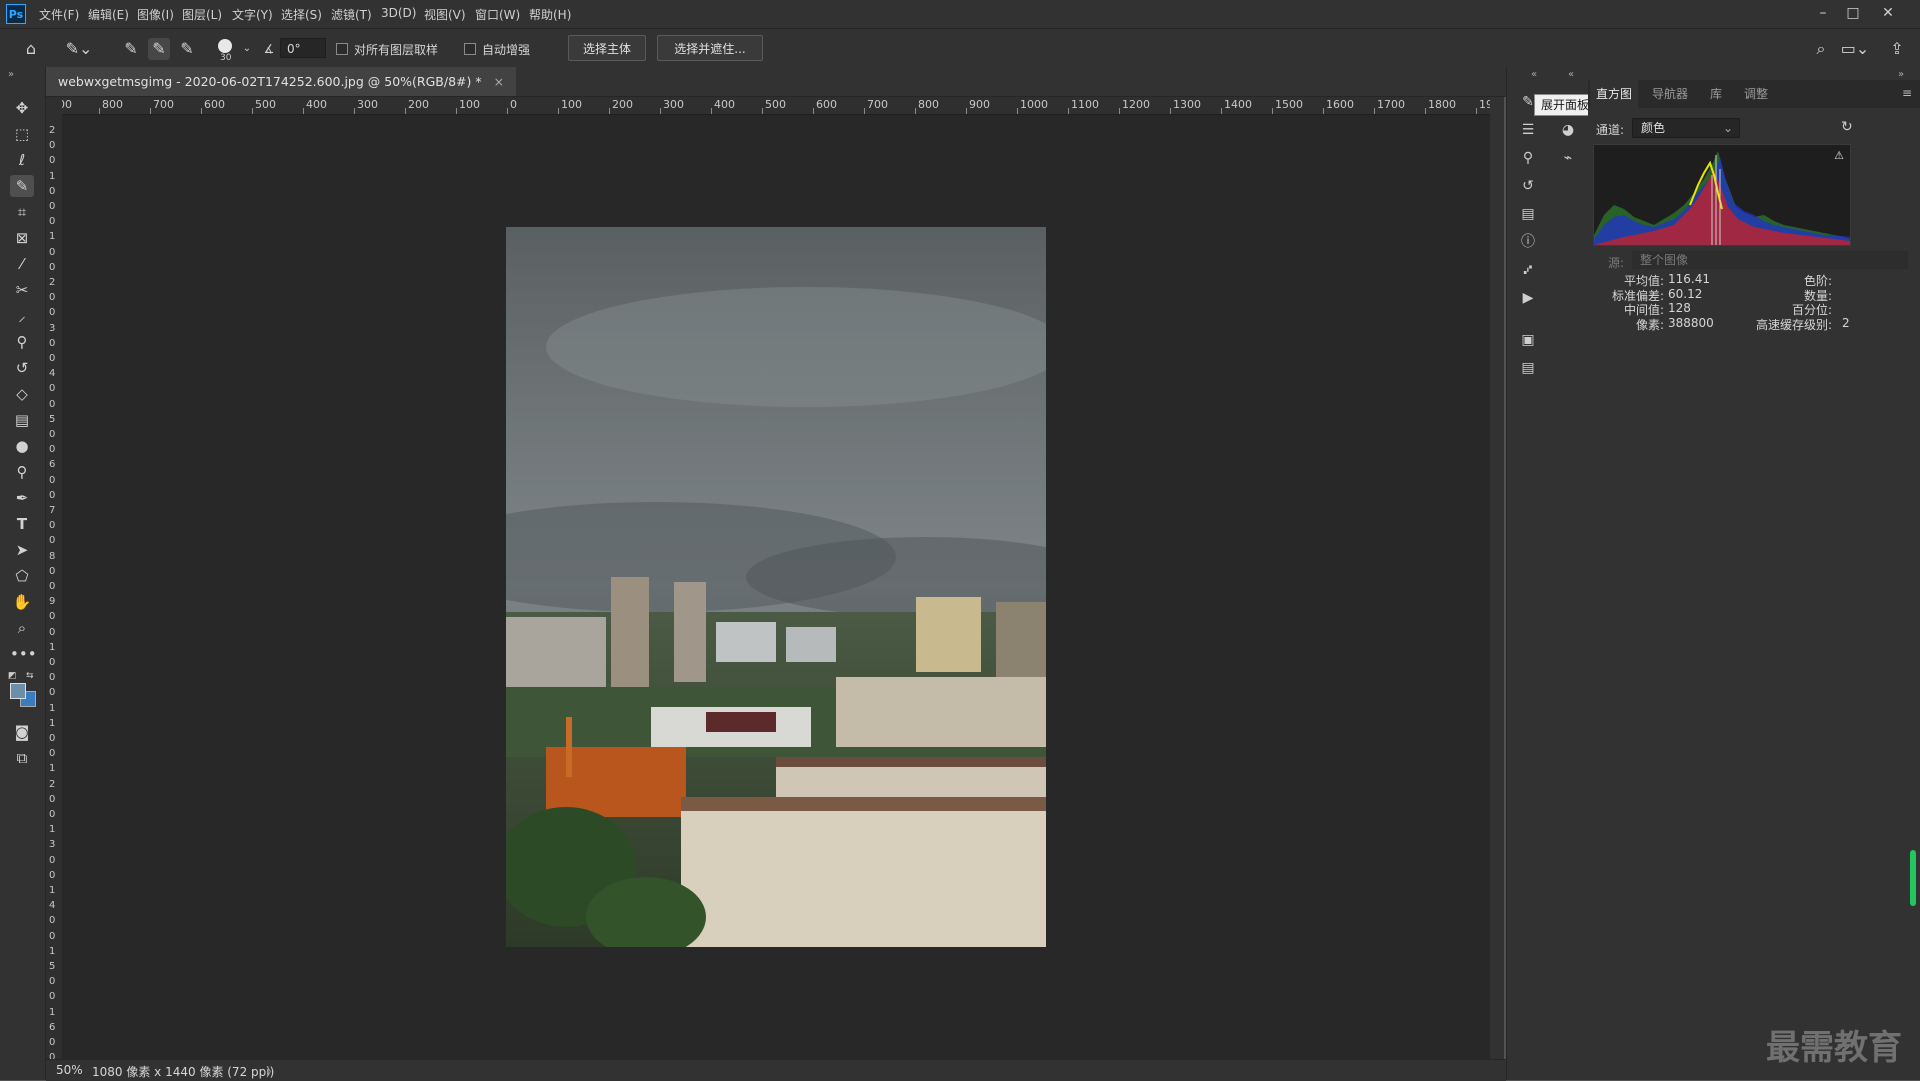  What do you see at coordinates (22, 602) in the screenshot?
I see `hand-tool-icon: ✋` at bounding box center [22, 602].